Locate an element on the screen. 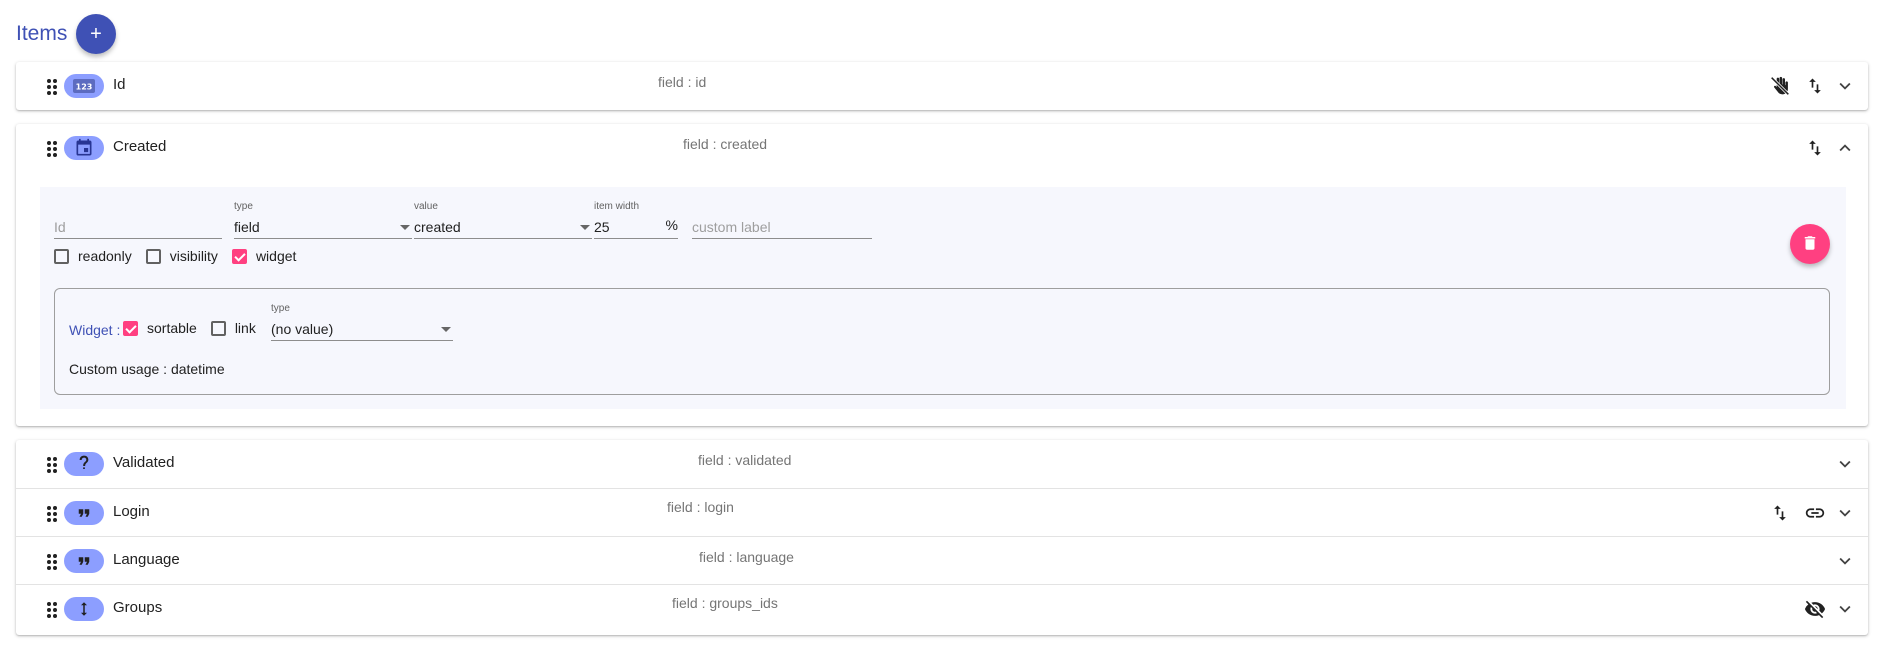 This screenshot has height=653, width=1885. question-icon is located at coordinates (84, 464).